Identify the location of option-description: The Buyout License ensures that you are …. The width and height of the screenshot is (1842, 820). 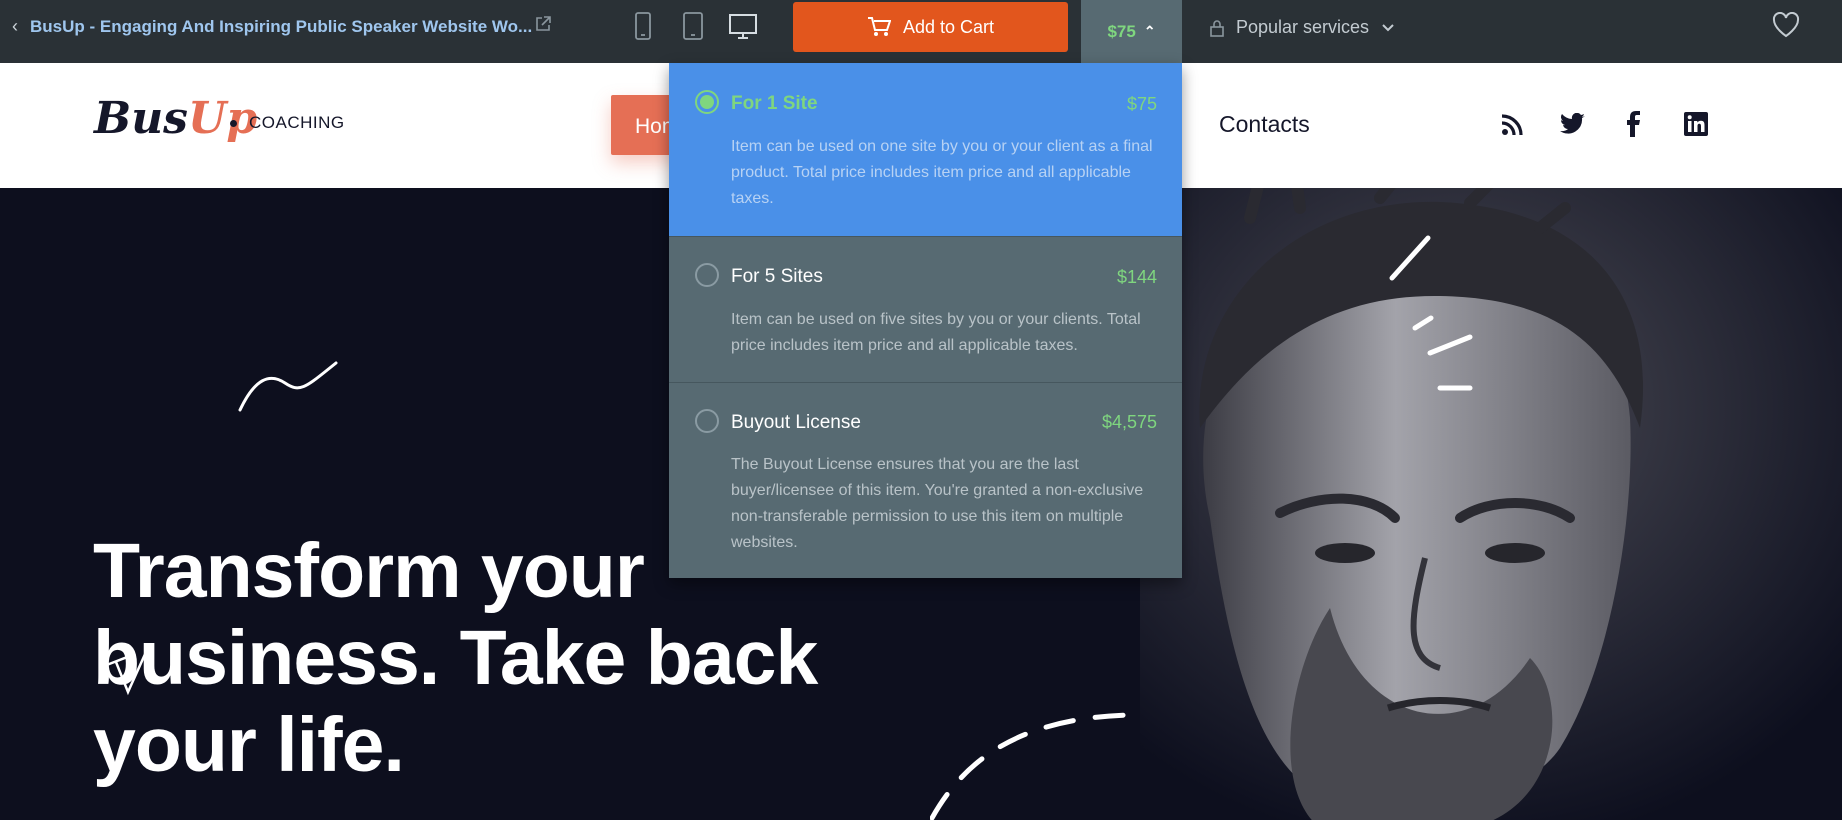
(937, 503).